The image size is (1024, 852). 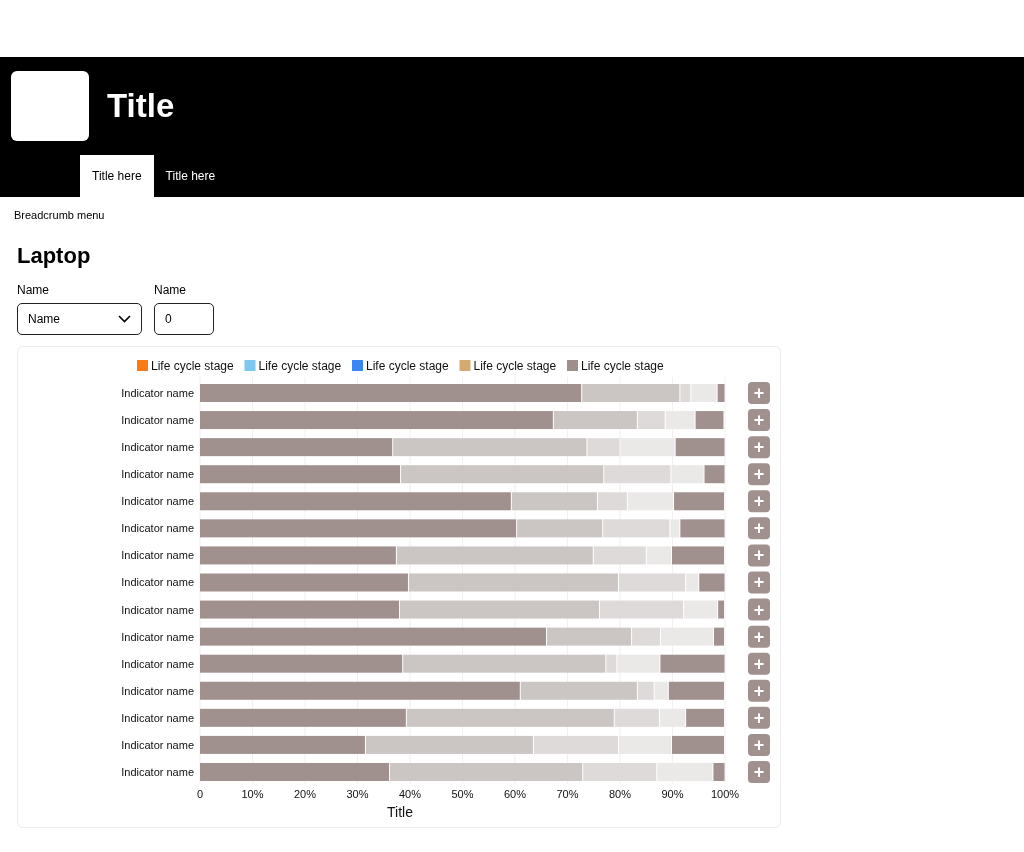 What do you see at coordinates (357, 794) in the screenshot?
I see `axis-tick-label: 30%` at bounding box center [357, 794].